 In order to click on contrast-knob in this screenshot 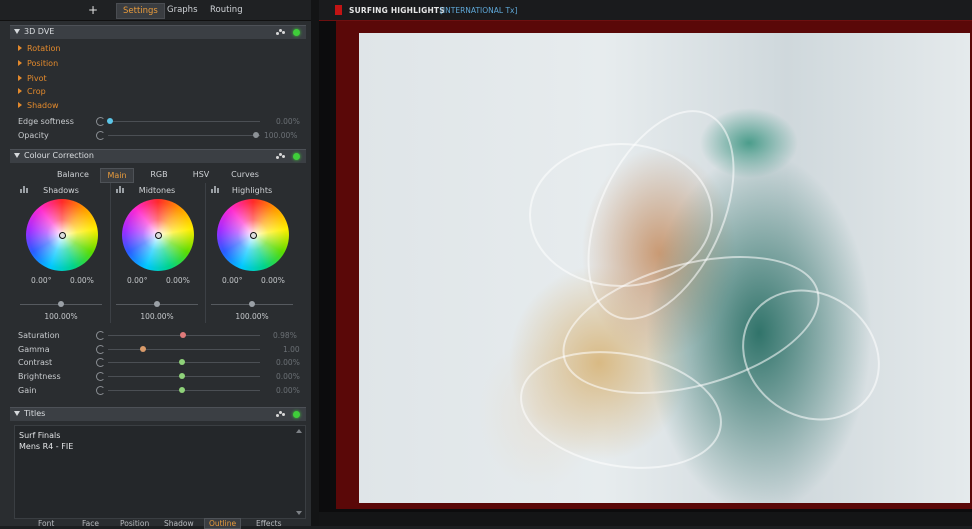, I will do `click(182, 362)`.